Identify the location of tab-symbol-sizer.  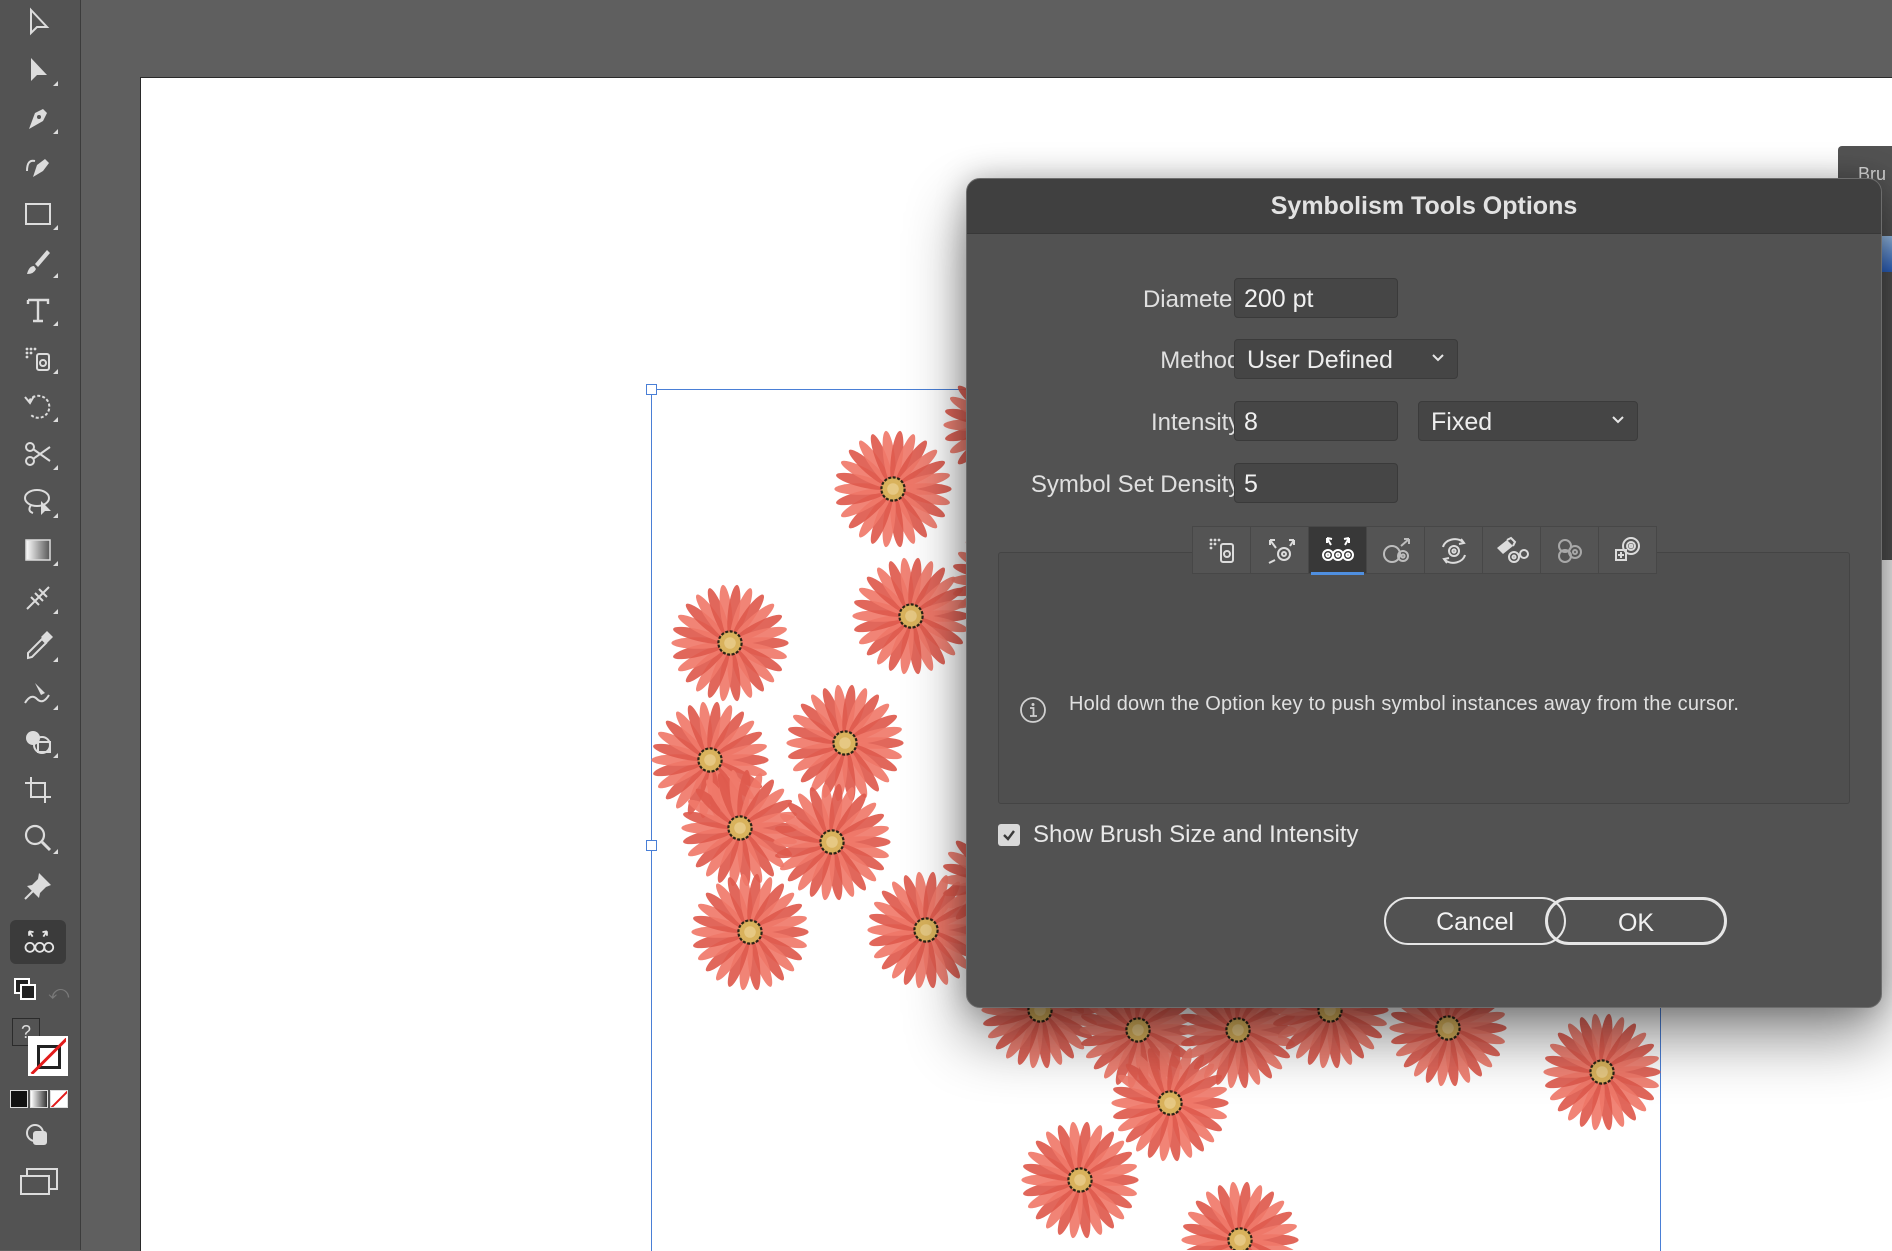
(1395, 550).